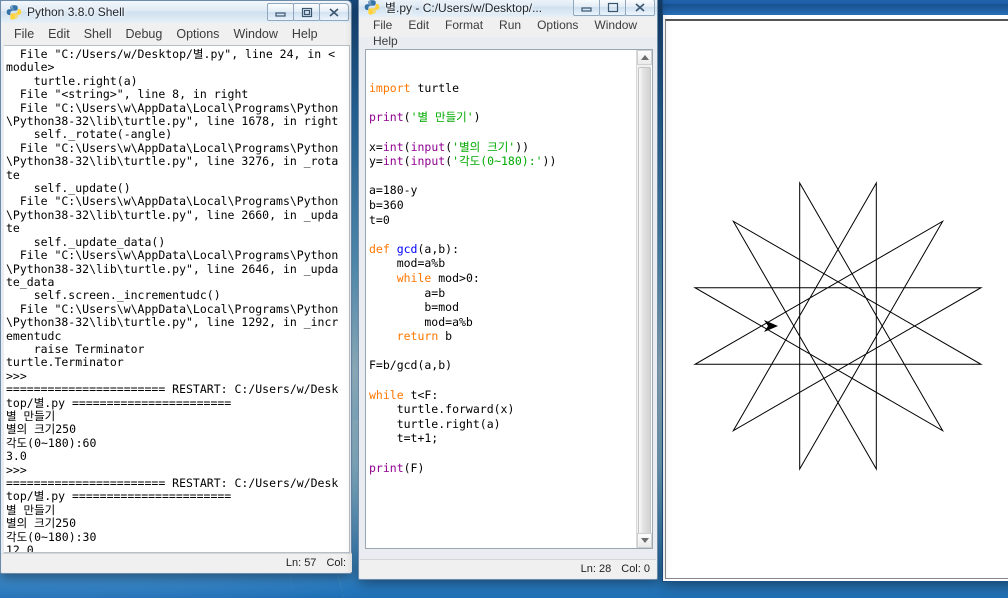 The width and height of the screenshot is (1008, 598). I want to click on code-token: a=180-y, so click(393, 190).